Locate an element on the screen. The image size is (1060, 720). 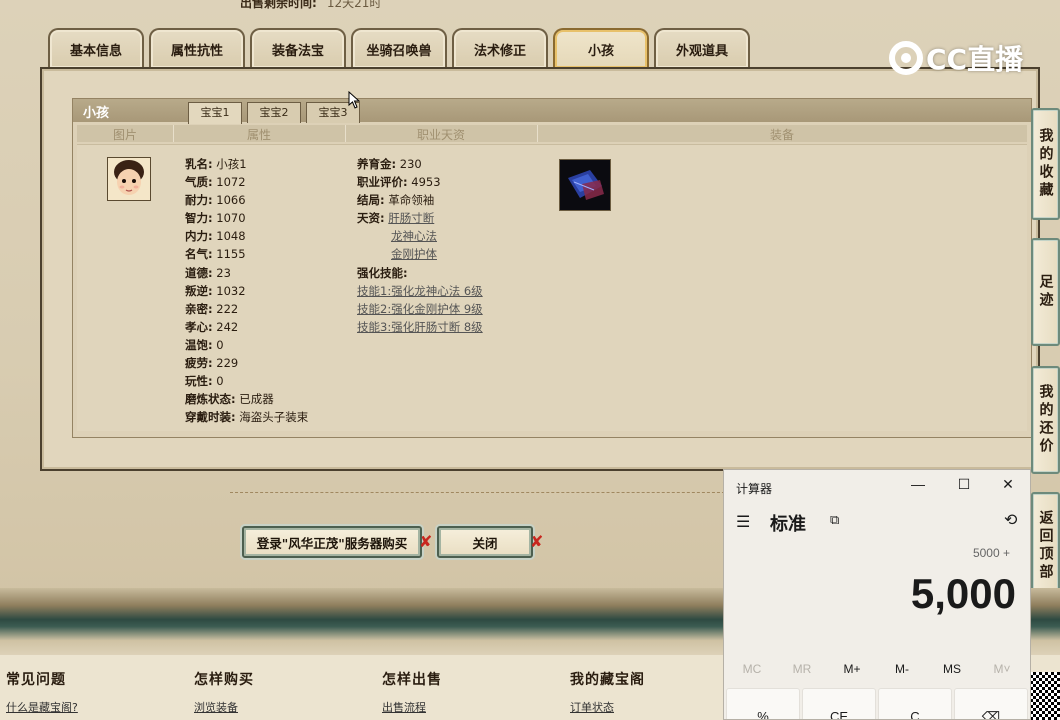
attr-row: 玩性: 0 is located at coordinates (204, 381).